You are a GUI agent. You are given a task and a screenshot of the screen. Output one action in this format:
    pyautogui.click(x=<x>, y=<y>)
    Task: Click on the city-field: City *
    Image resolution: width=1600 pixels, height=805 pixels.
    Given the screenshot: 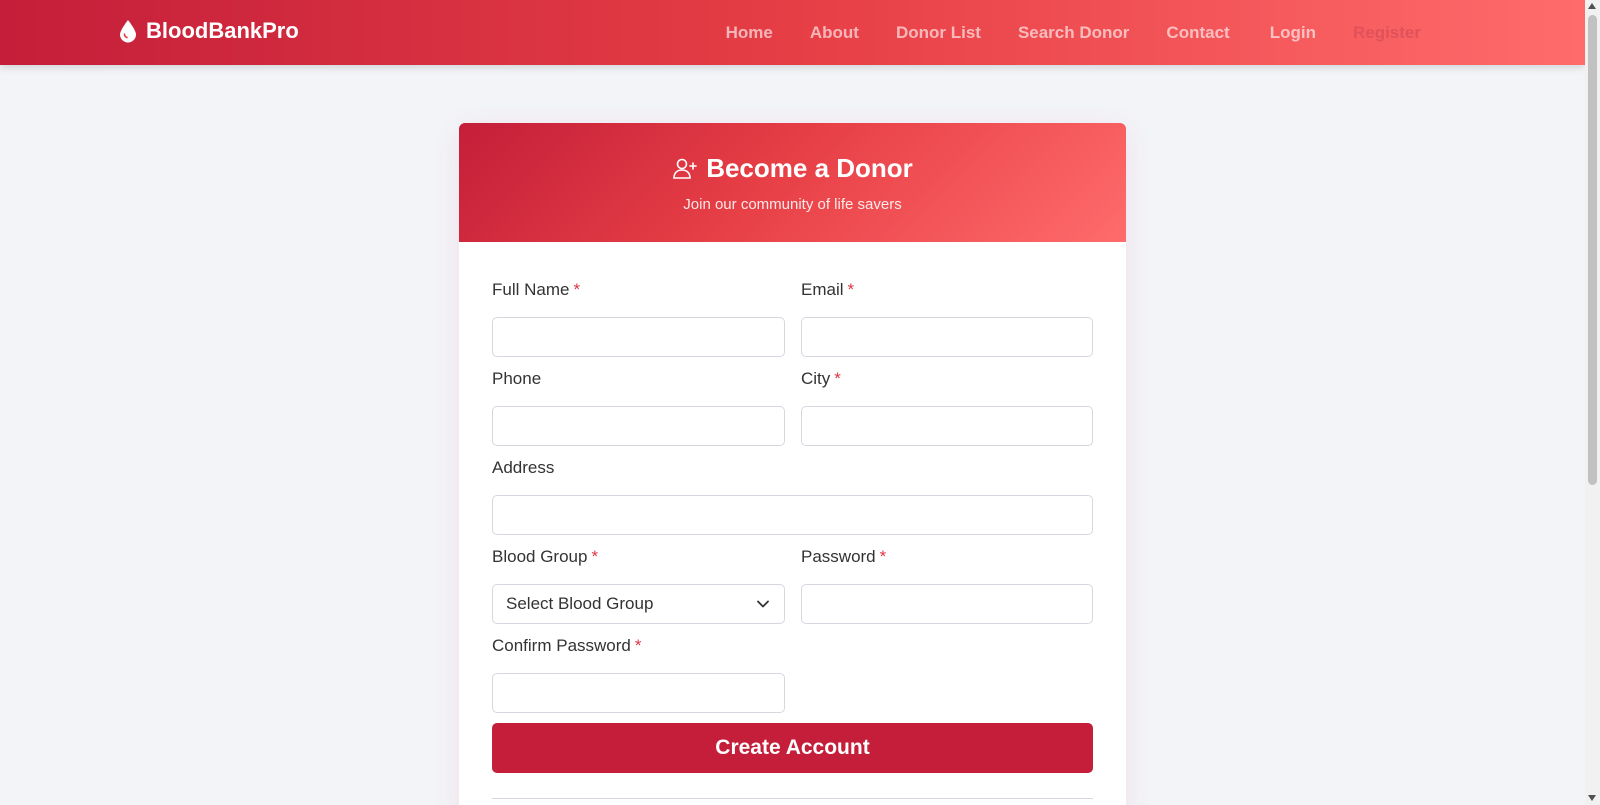 What is the action you would take?
    pyautogui.click(x=947, y=407)
    